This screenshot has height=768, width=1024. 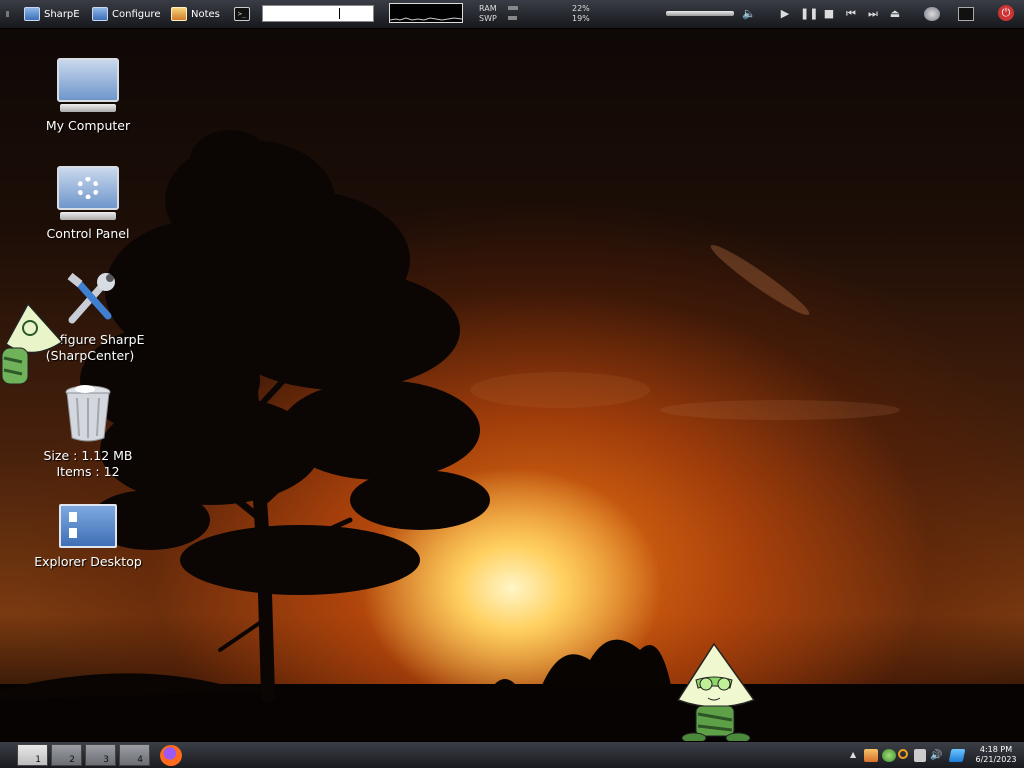 I want to click on media-player-icon, so click(x=932, y=14).